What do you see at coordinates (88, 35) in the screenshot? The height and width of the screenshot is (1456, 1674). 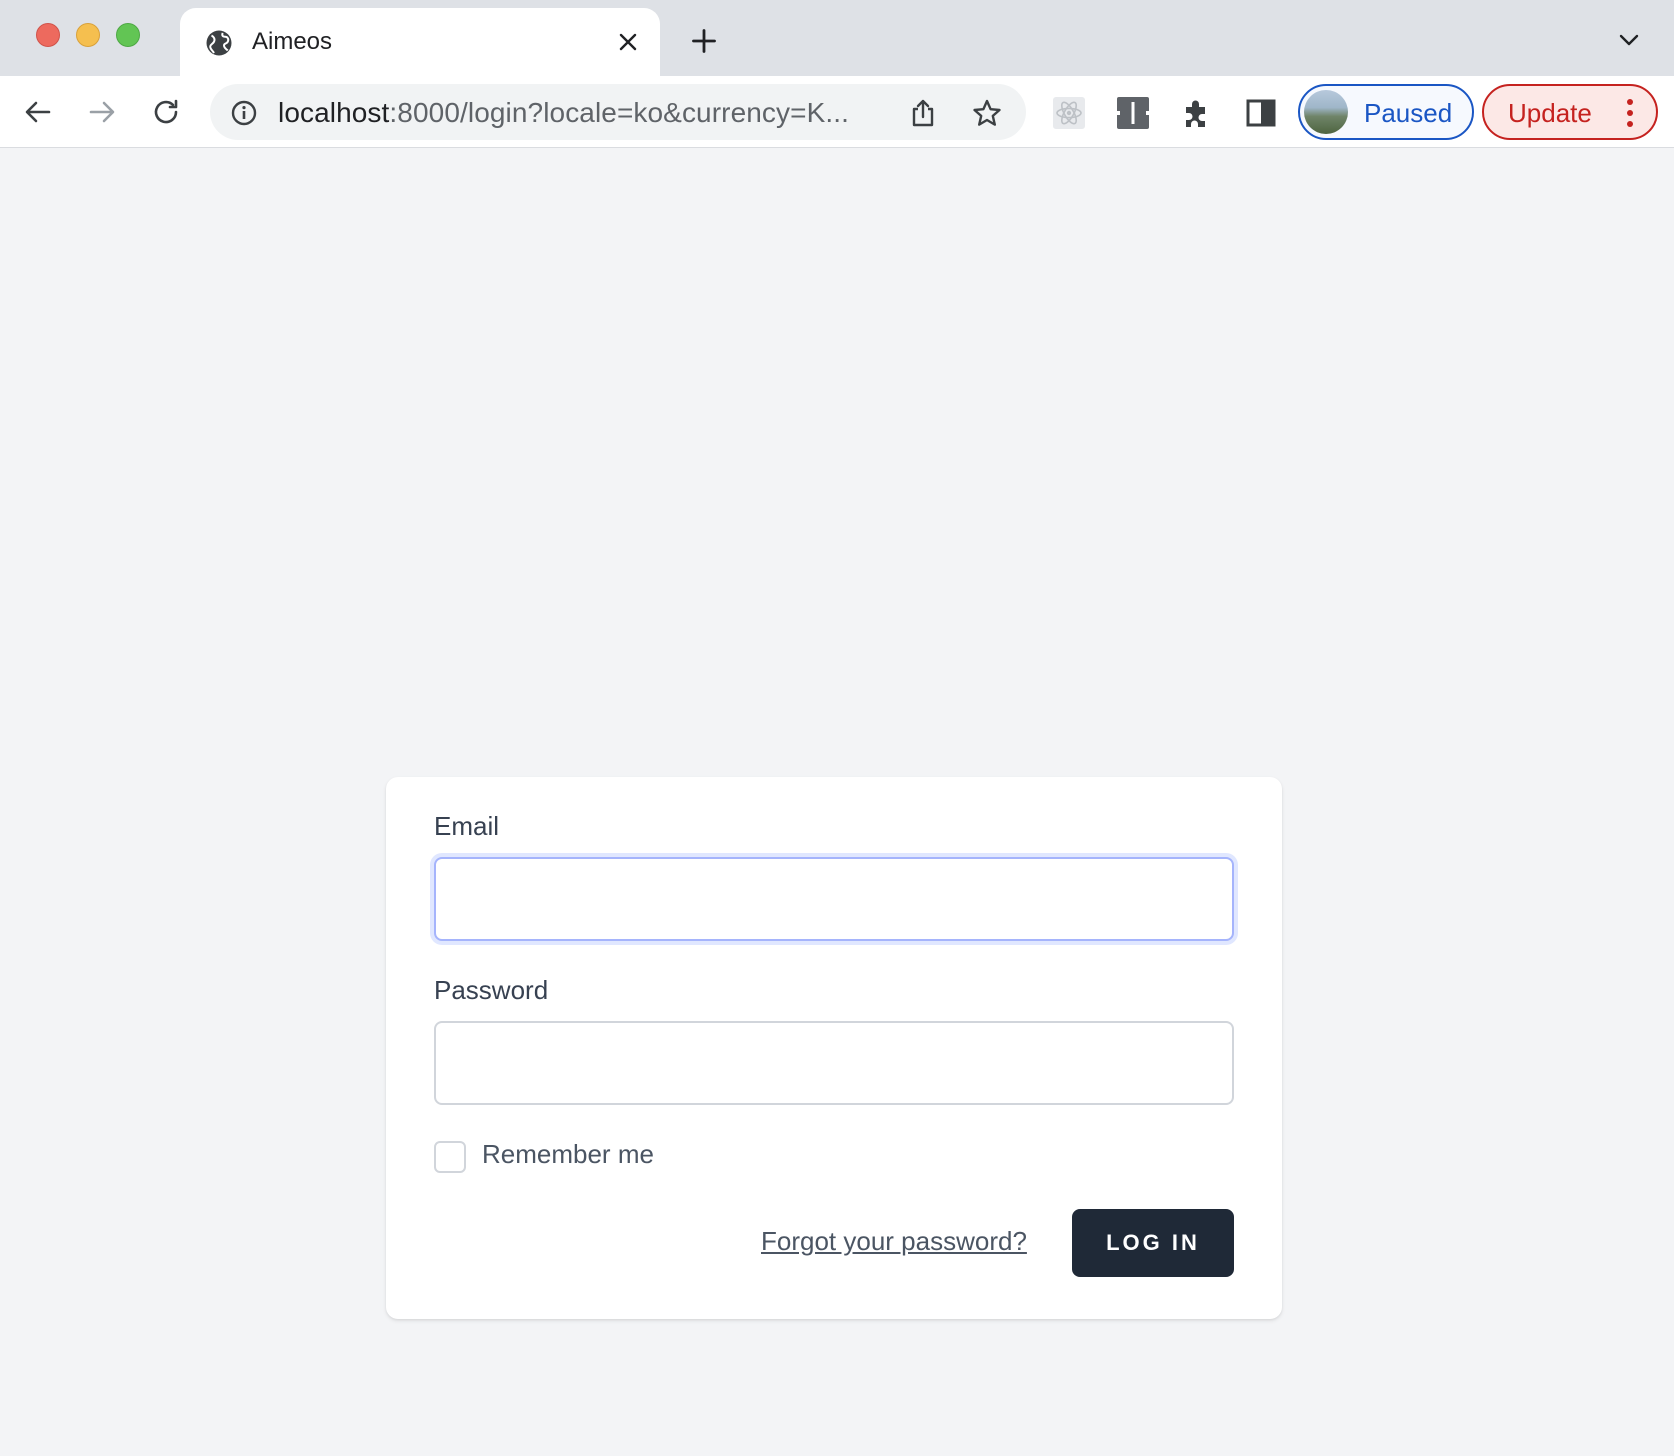 I see `minimize-window-button` at bounding box center [88, 35].